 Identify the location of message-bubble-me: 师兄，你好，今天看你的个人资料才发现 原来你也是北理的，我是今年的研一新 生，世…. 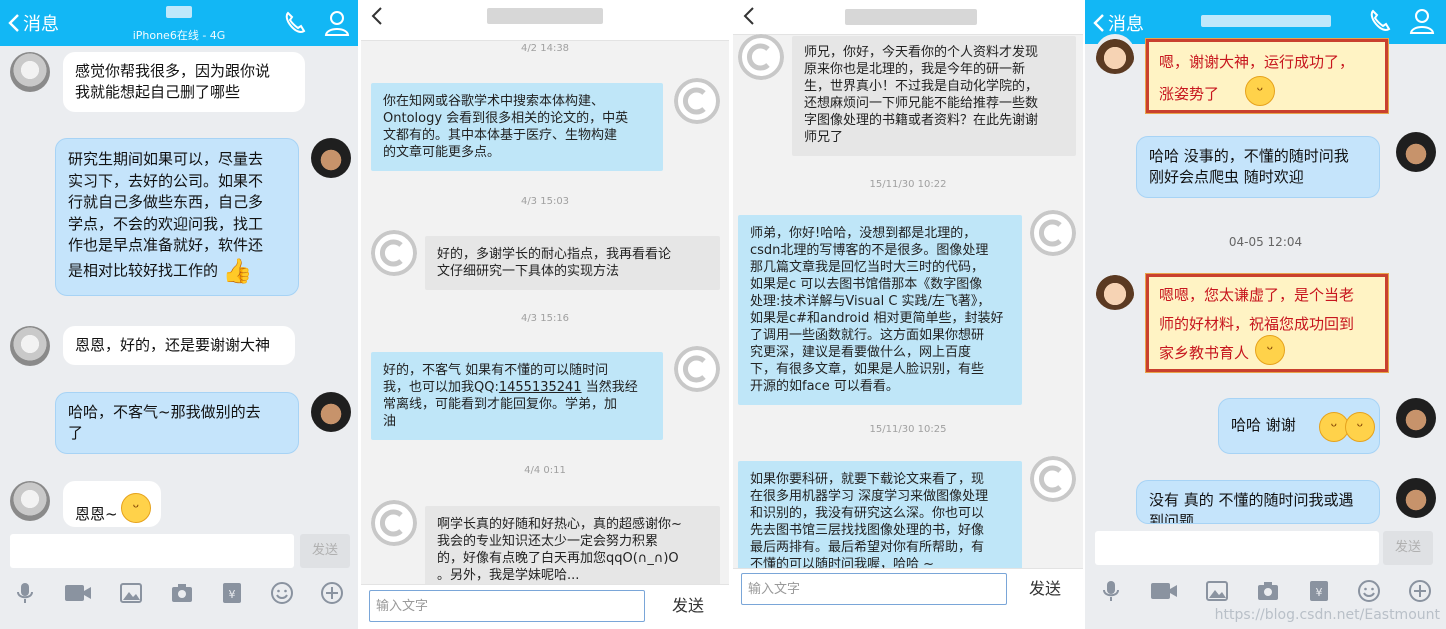
(934, 96).